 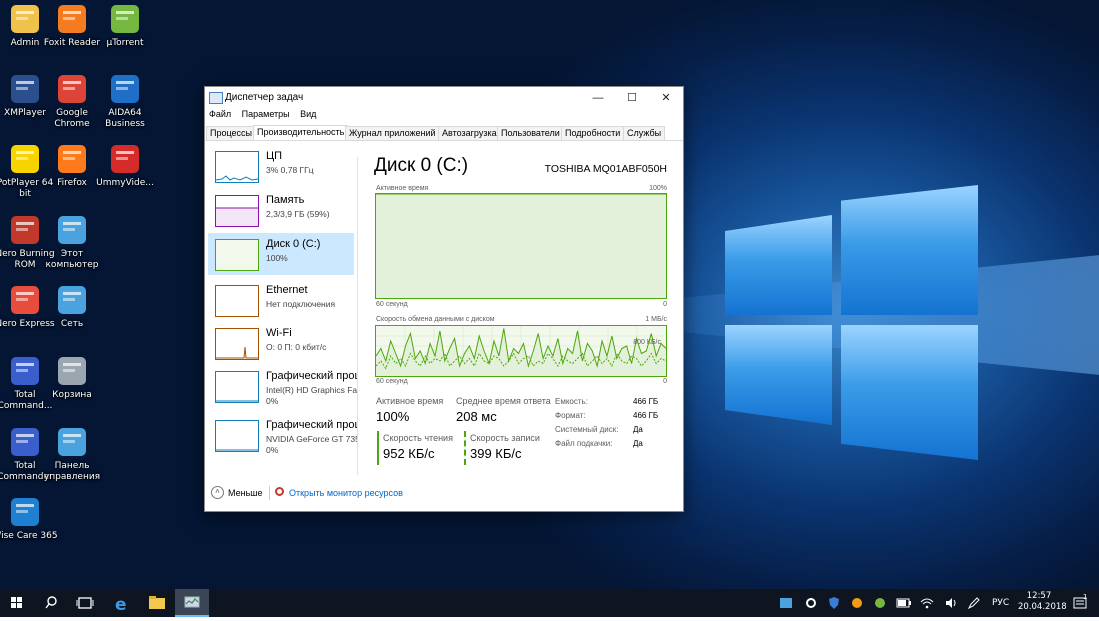 I want to click on graph2-xright: 0, so click(x=665, y=381).